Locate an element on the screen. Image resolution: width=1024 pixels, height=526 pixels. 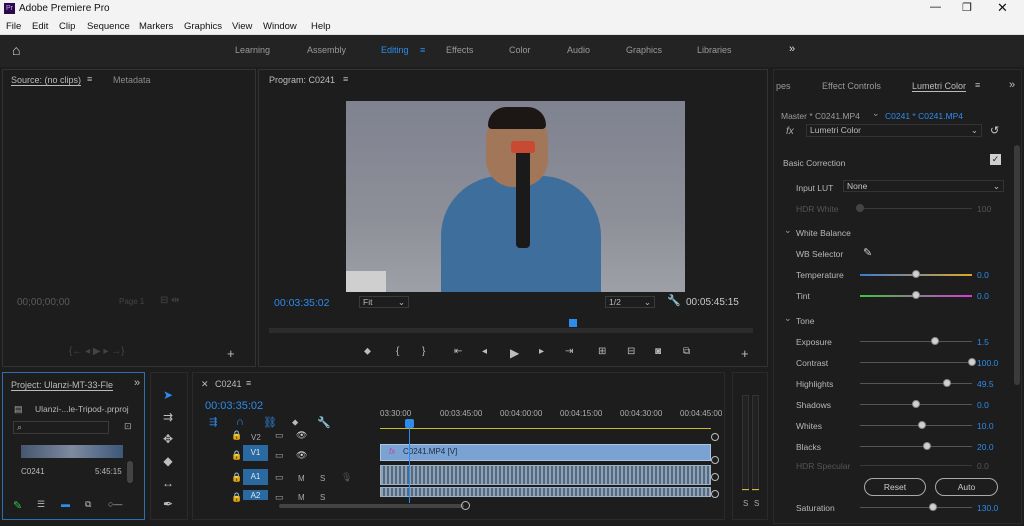
saturation-slider is located at coordinates (916, 507).